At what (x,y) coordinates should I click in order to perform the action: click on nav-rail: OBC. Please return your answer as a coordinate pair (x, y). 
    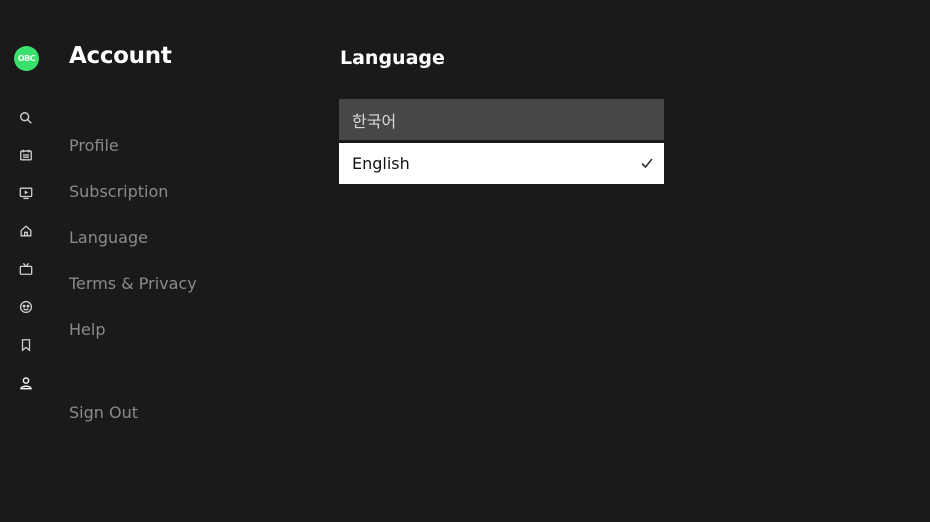
    Looking at the image, I should click on (27, 261).